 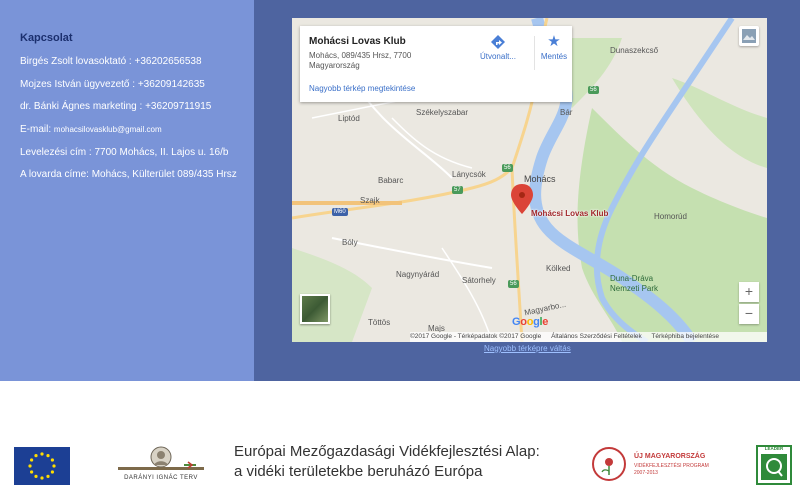 What do you see at coordinates (670, 216) in the screenshot?
I see `place-label: Homorúd` at bounding box center [670, 216].